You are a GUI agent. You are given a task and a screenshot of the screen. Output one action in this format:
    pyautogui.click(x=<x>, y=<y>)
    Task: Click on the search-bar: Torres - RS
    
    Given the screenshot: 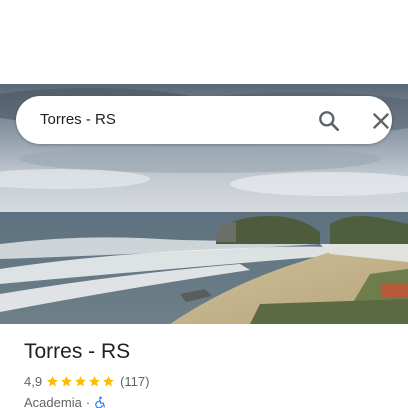 What is the action you would take?
    pyautogui.click(x=204, y=120)
    